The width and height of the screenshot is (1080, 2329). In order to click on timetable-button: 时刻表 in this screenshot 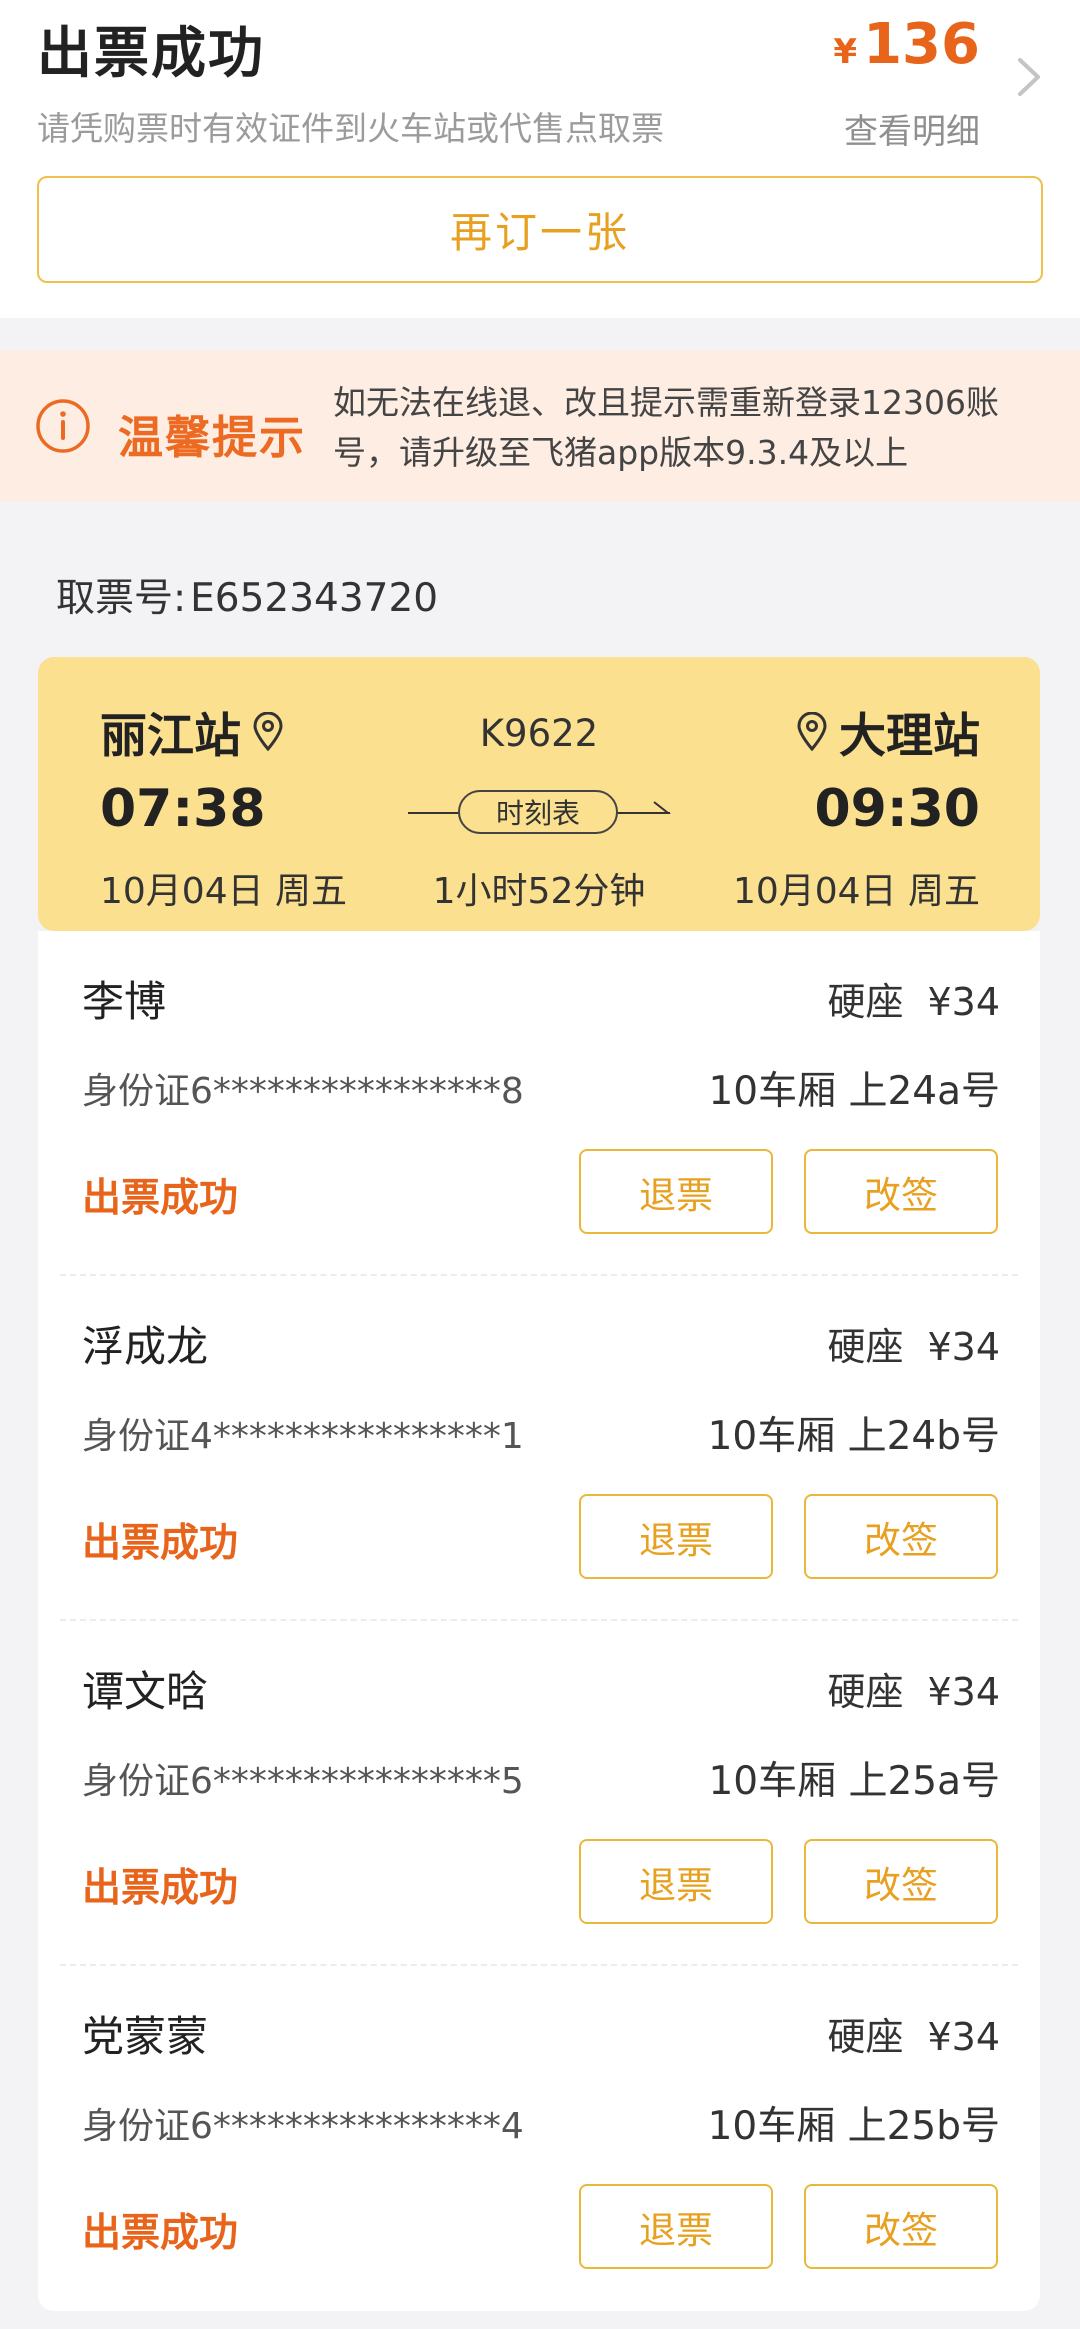, I will do `click(538, 812)`.